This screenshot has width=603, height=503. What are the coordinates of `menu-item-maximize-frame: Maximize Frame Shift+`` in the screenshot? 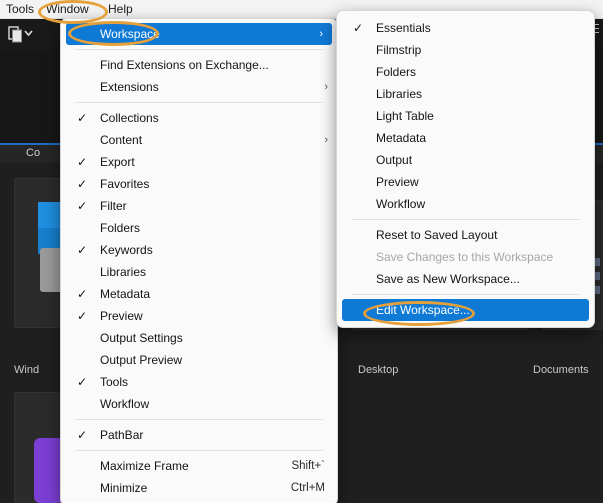 It's located at (199, 466).